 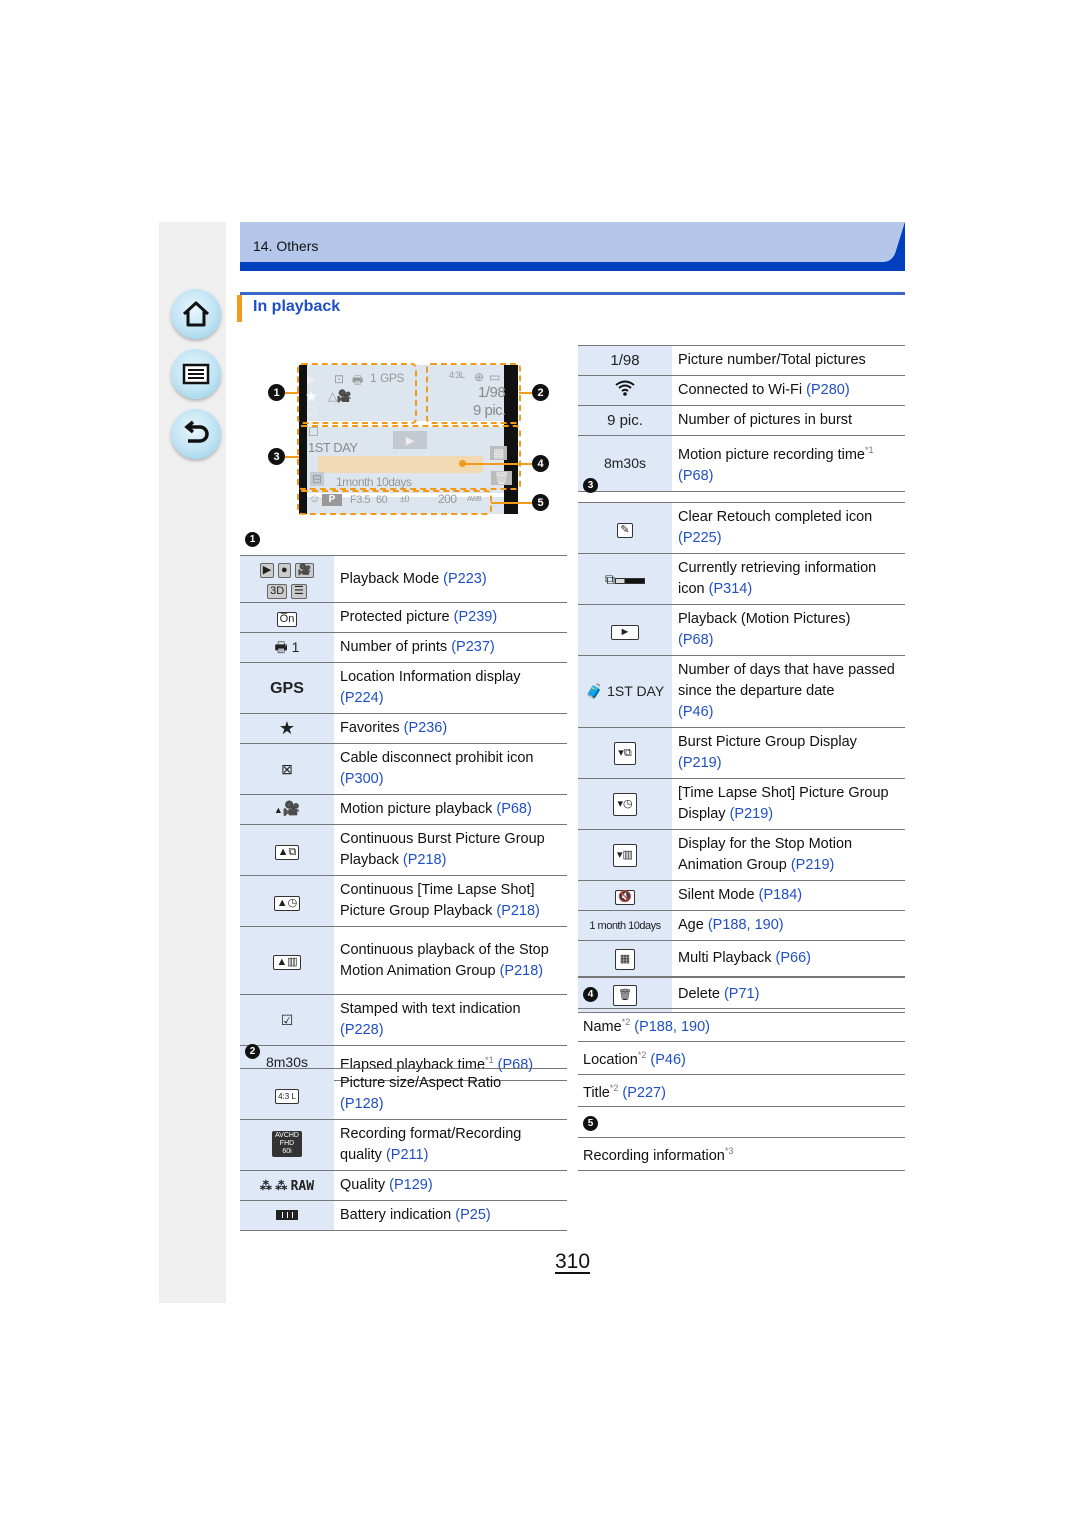 What do you see at coordinates (374, 482) in the screenshot?
I see `age-text: 1month 10days` at bounding box center [374, 482].